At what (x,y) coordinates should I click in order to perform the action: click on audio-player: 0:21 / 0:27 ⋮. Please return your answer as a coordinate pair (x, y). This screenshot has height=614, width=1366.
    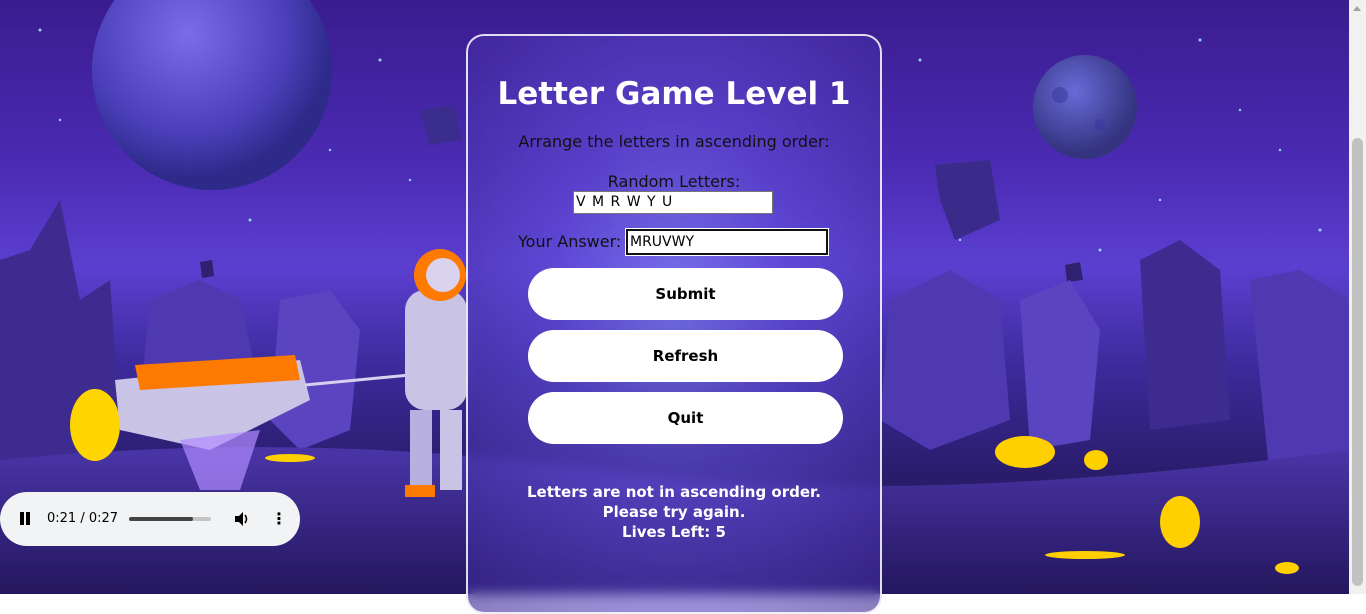
    Looking at the image, I should click on (150, 519).